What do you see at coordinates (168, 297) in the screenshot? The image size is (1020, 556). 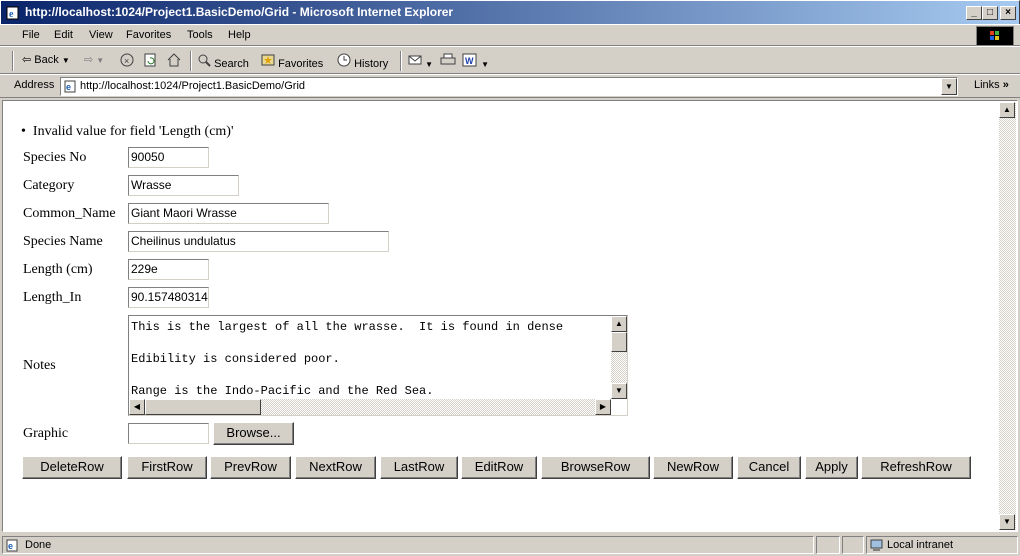 I see `length-in-input: 90.157480314` at bounding box center [168, 297].